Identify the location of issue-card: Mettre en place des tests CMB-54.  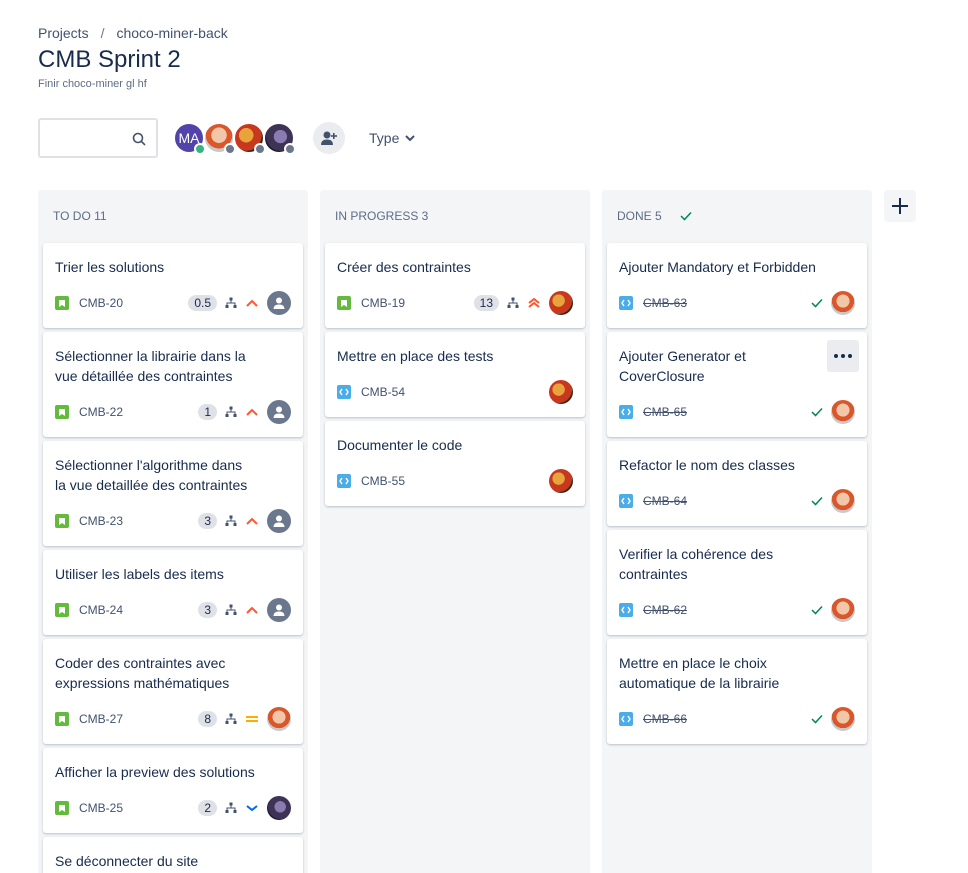
(455, 374).